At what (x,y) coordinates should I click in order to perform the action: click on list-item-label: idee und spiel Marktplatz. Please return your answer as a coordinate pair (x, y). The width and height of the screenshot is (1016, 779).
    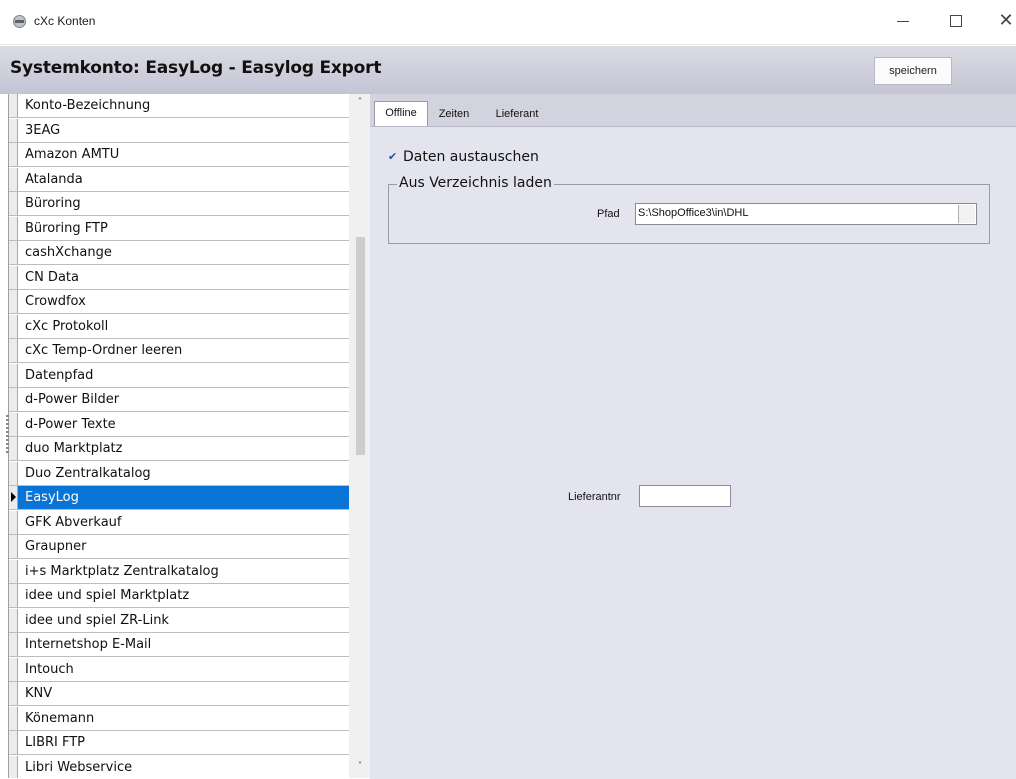
    Looking at the image, I should click on (107, 595).